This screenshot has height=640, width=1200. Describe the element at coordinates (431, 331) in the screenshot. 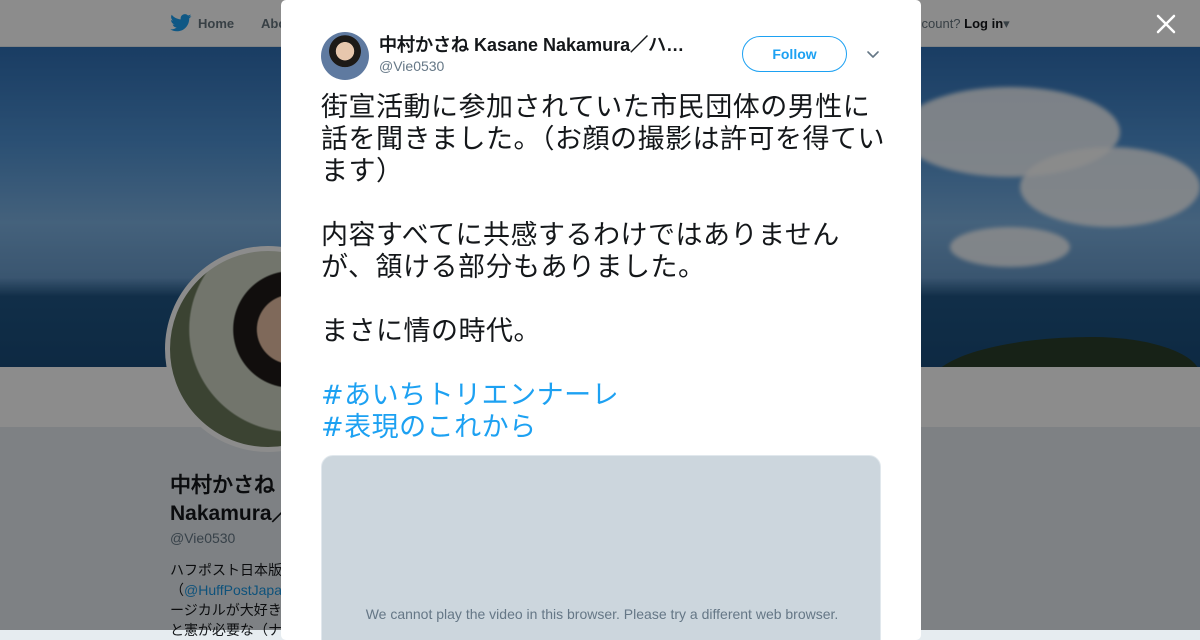

I see `tweet-text-paragraph: まさに情の時代。` at that location.